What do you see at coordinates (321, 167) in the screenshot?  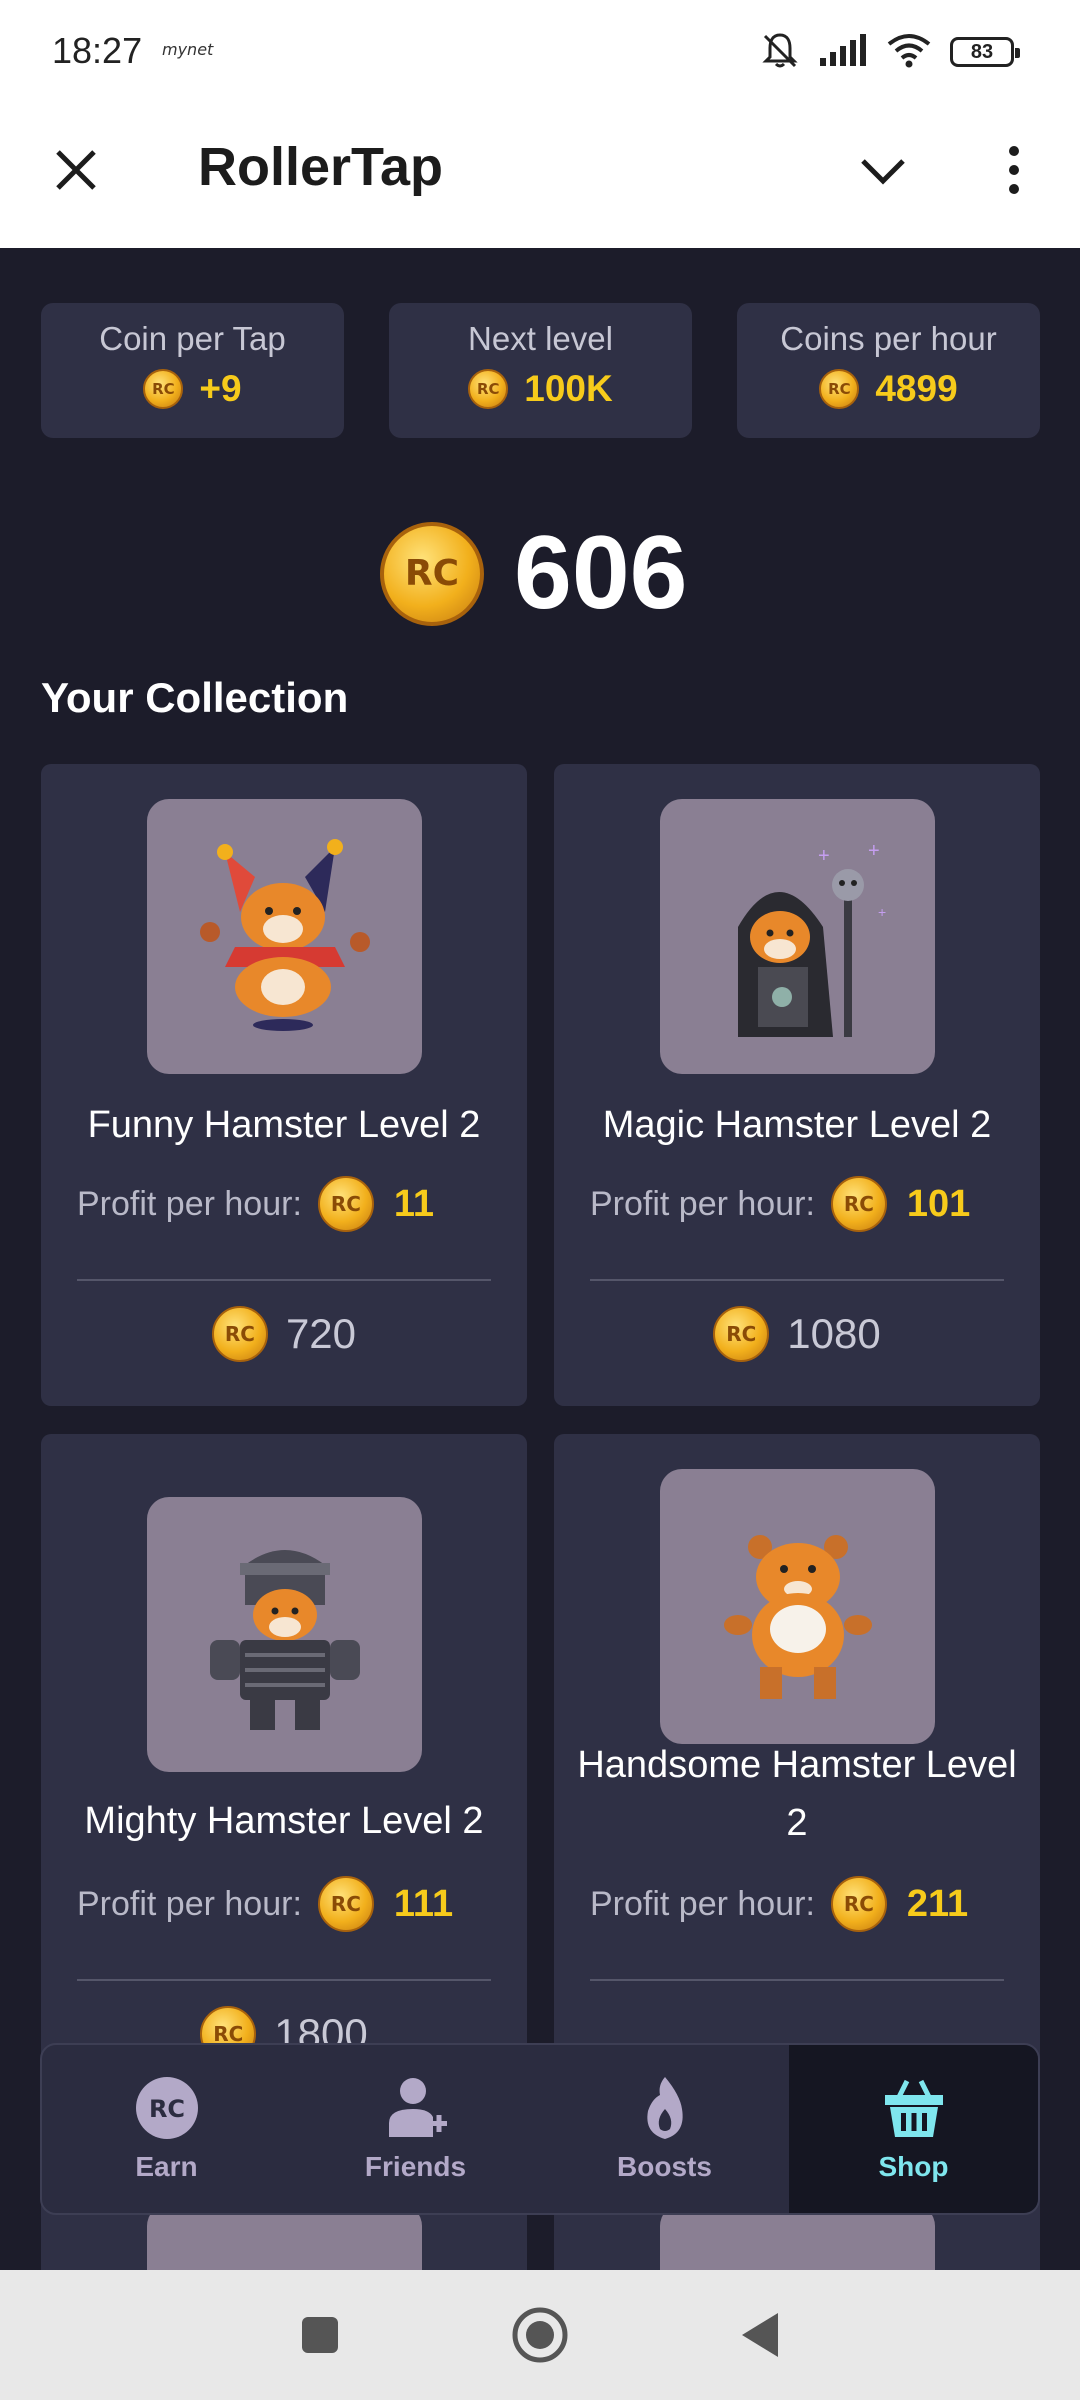 I see `app-title: RollerTap` at bounding box center [321, 167].